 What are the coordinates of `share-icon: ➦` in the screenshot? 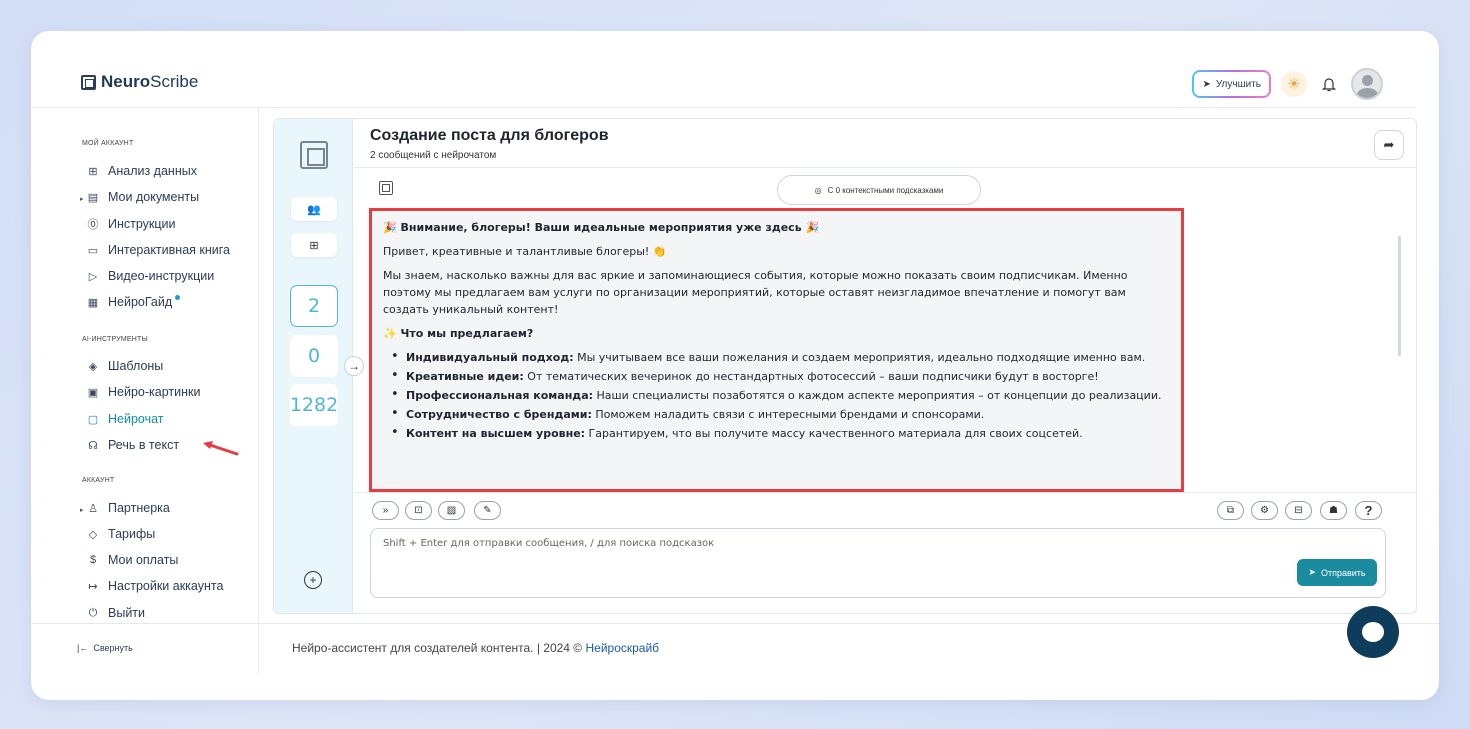 It's located at (1389, 145).